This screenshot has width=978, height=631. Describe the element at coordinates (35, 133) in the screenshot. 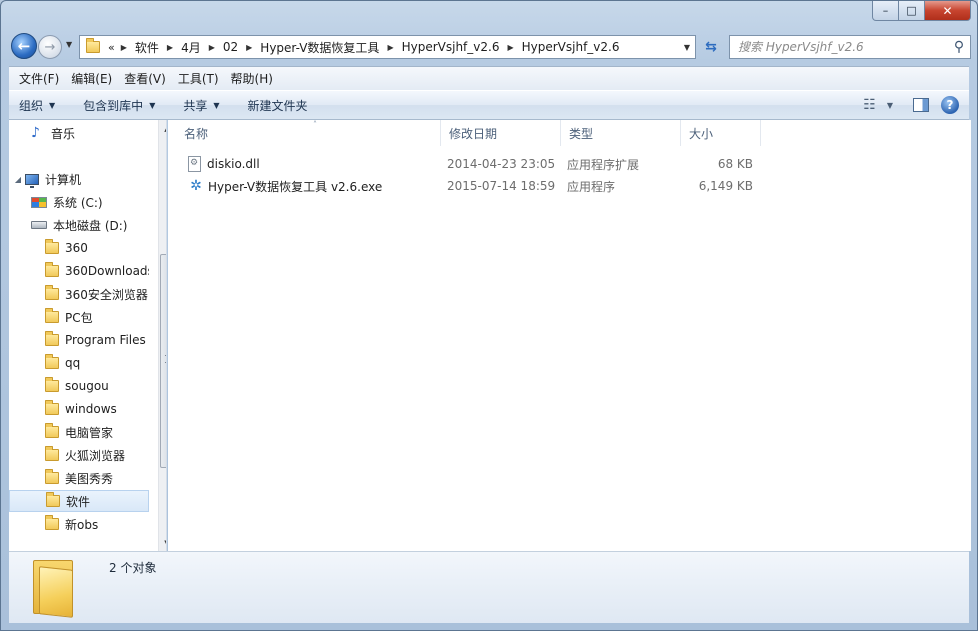

I see `music-icon: ♪` at that location.